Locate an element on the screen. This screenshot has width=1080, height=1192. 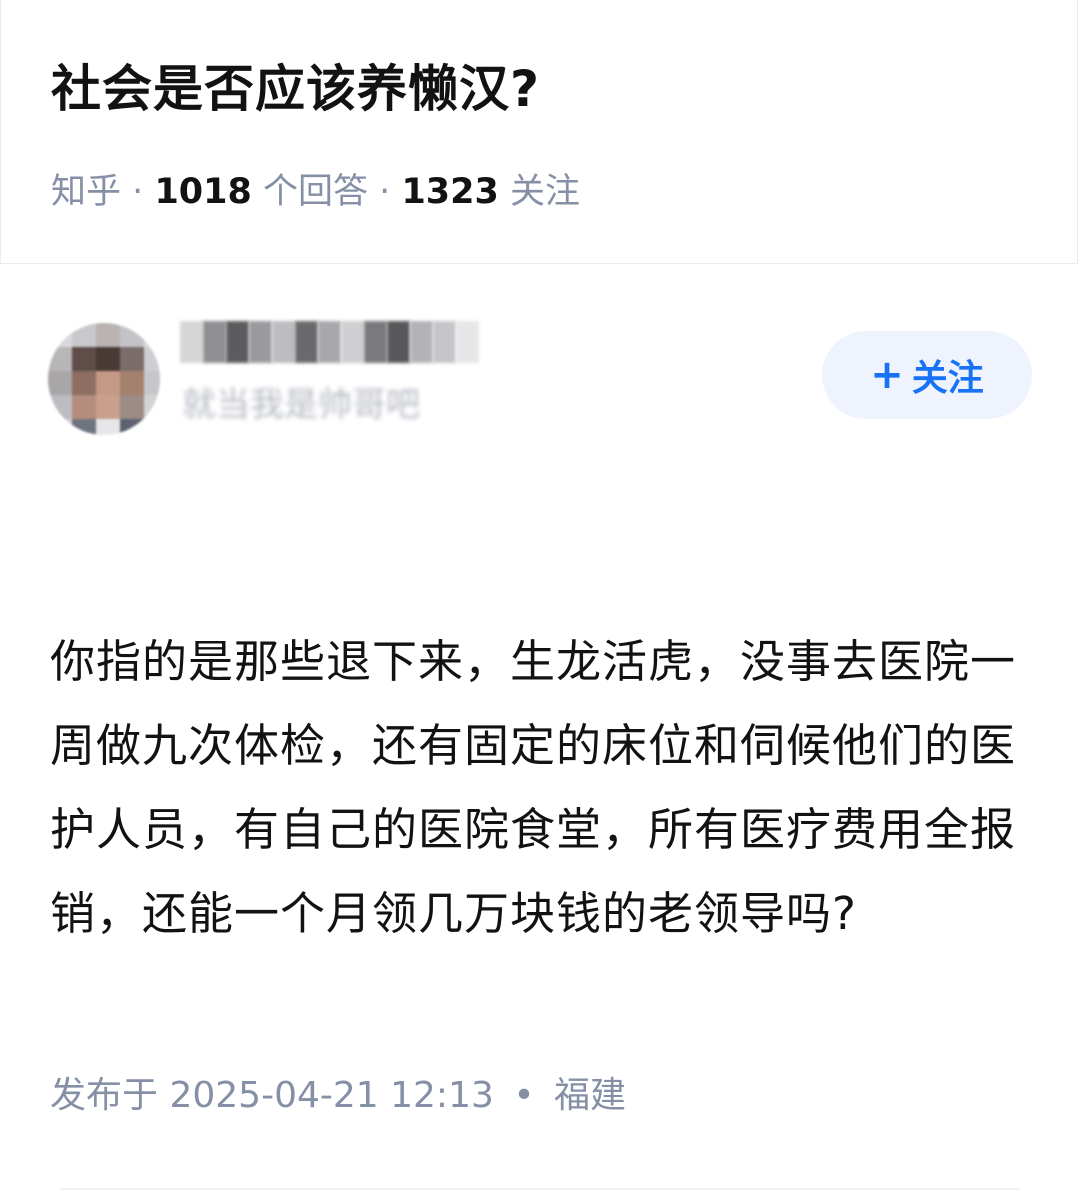
publish-meta: 发布于 2025-04-21 12:13 • 福建 is located at coordinates (338, 1096).